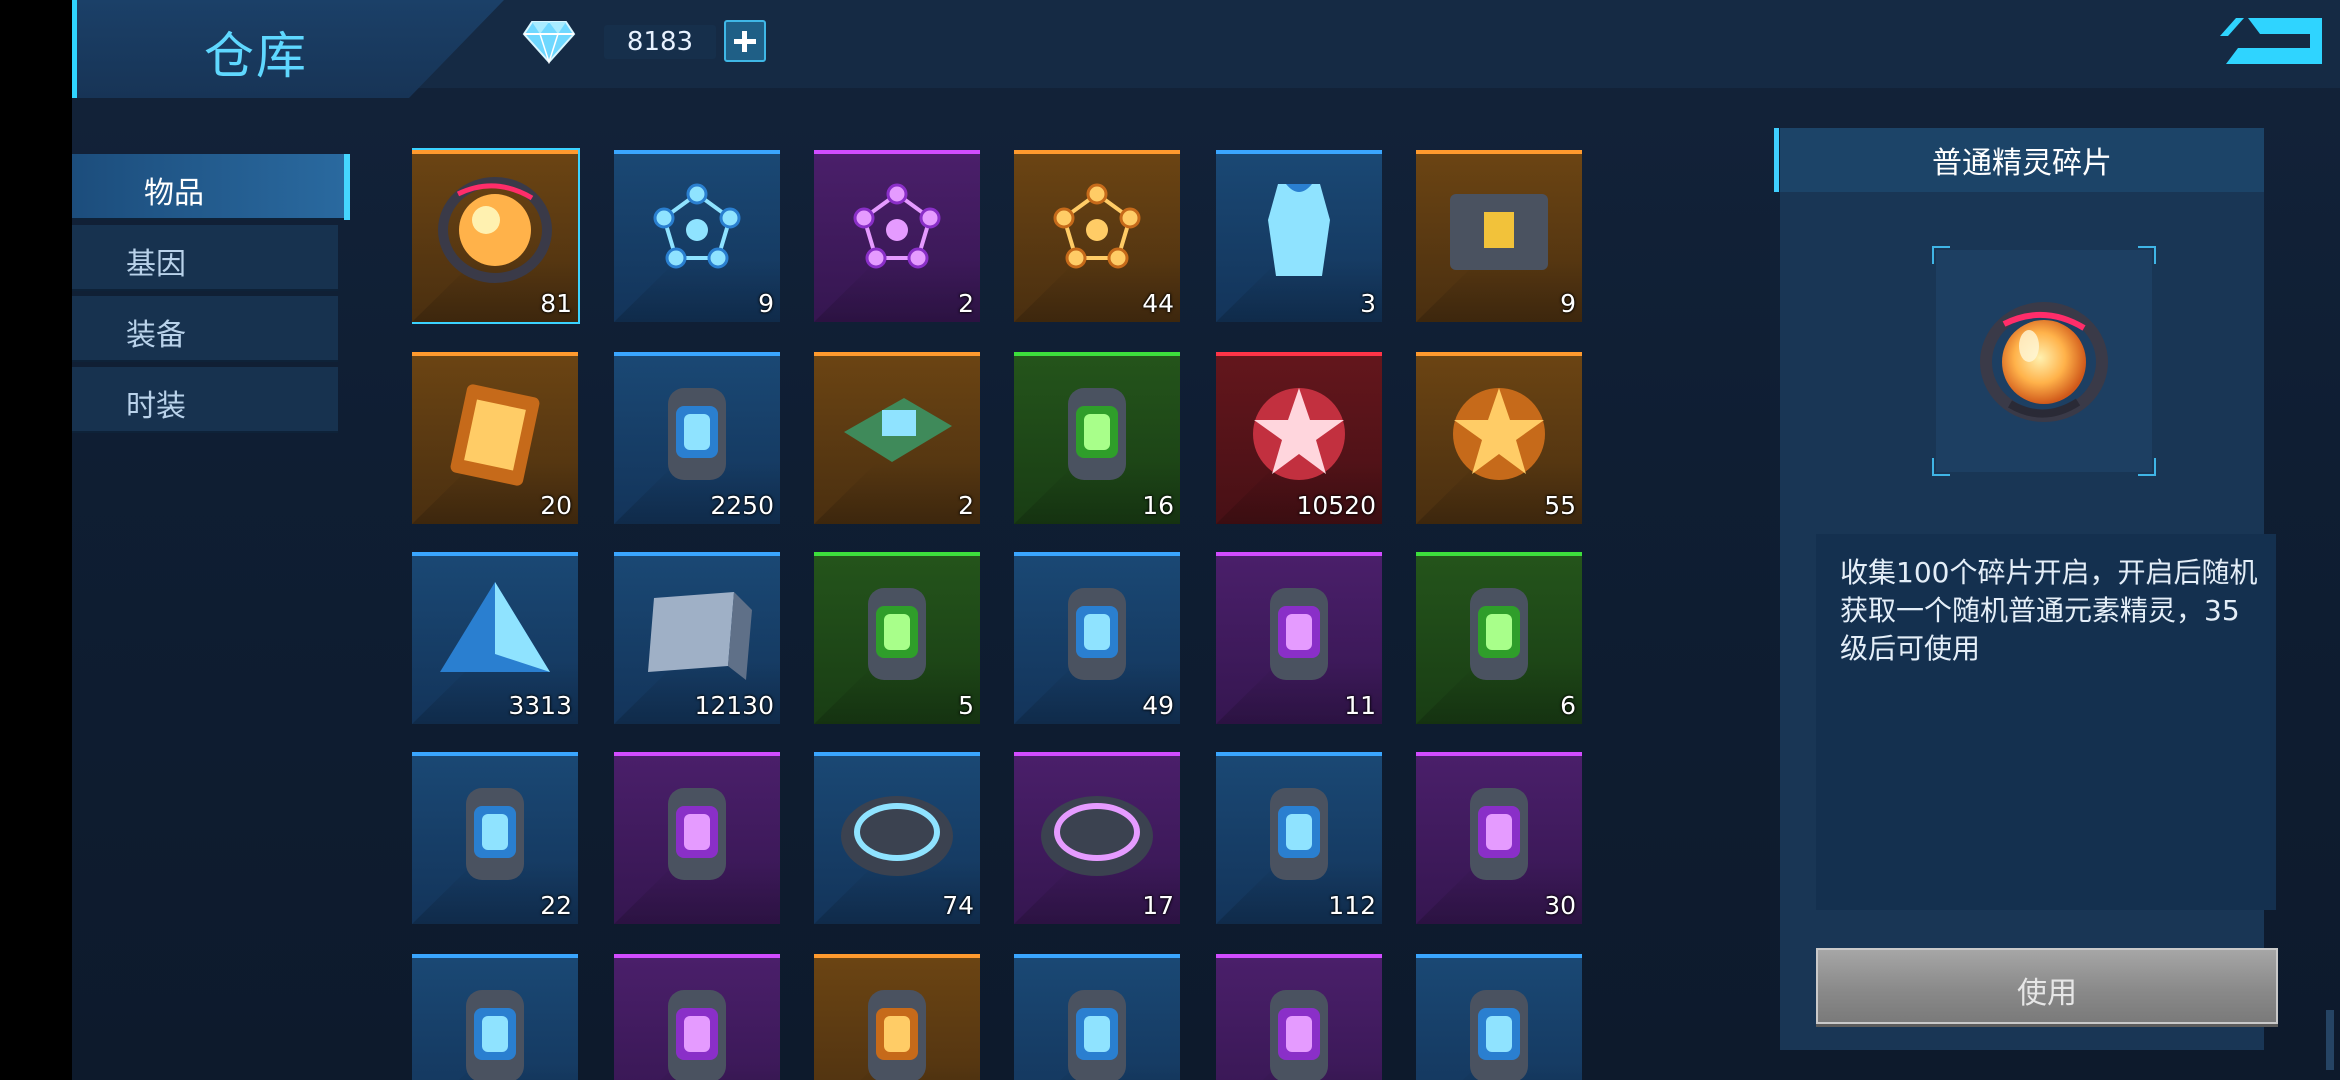 The width and height of the screenshot is (2340, 1080). I want to click on item-count: 2250, so click(742, 505).